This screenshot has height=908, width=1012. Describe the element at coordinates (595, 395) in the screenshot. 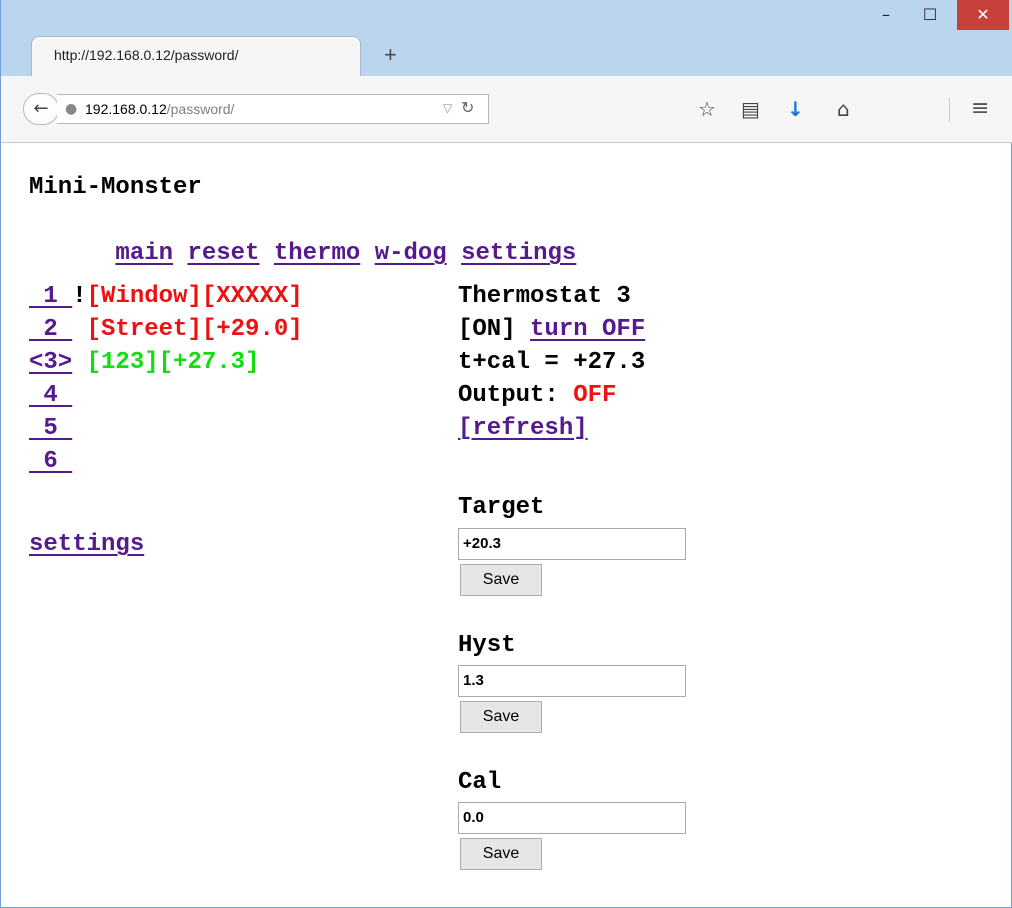

I see `output-value: OFF` at that location.